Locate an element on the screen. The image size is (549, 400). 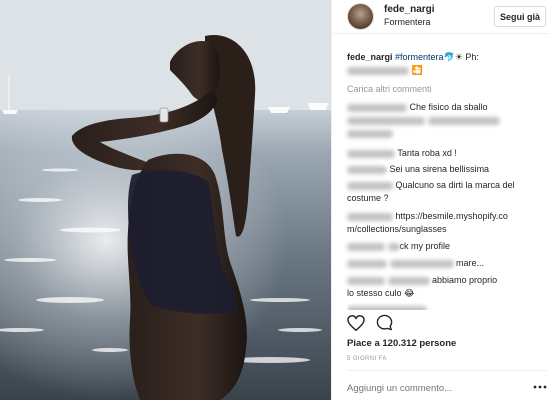
comment-row: Sei una sirena bellissima is located at coordinates (446, 169).